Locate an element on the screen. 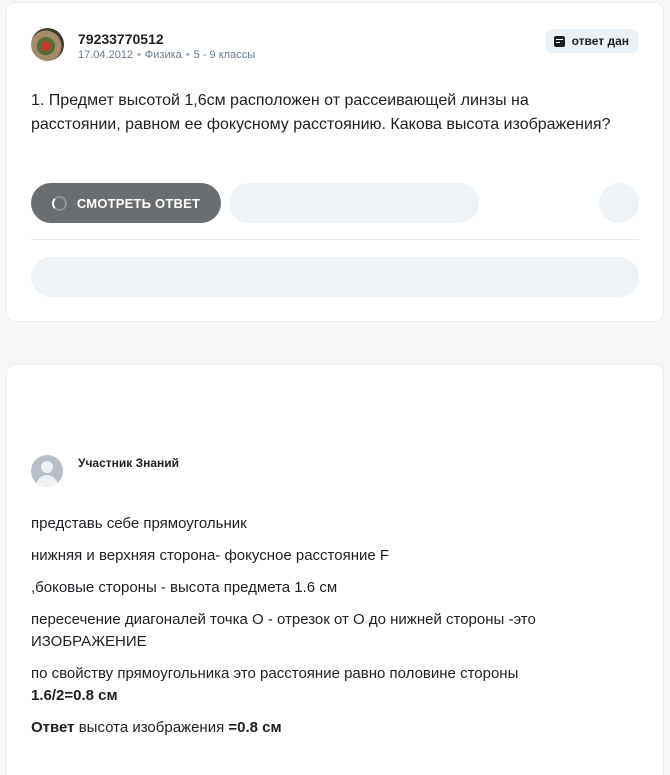  skeleton-placeholder-circle is located at coordinates (619, 203).